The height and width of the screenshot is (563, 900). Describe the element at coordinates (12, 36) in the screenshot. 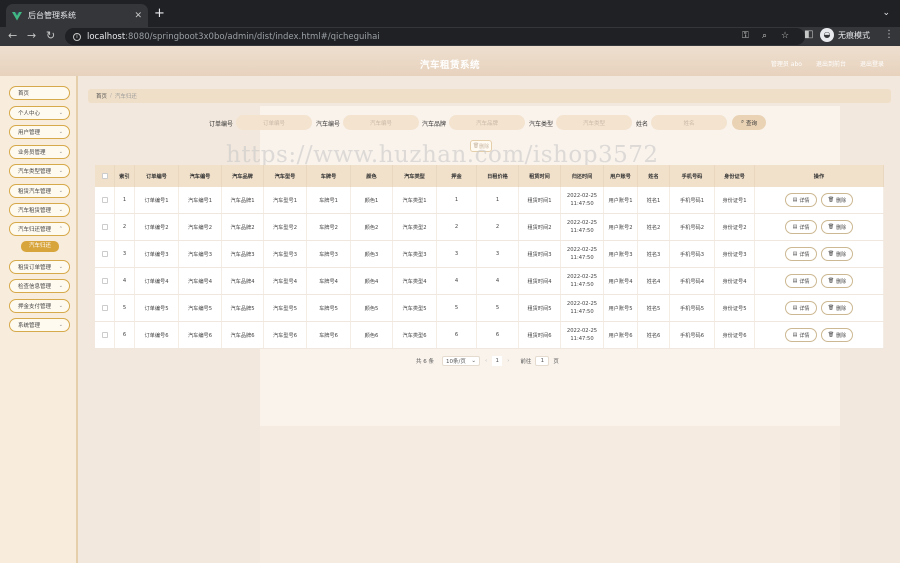

I see `back-arrow-icon: ←` at that location.